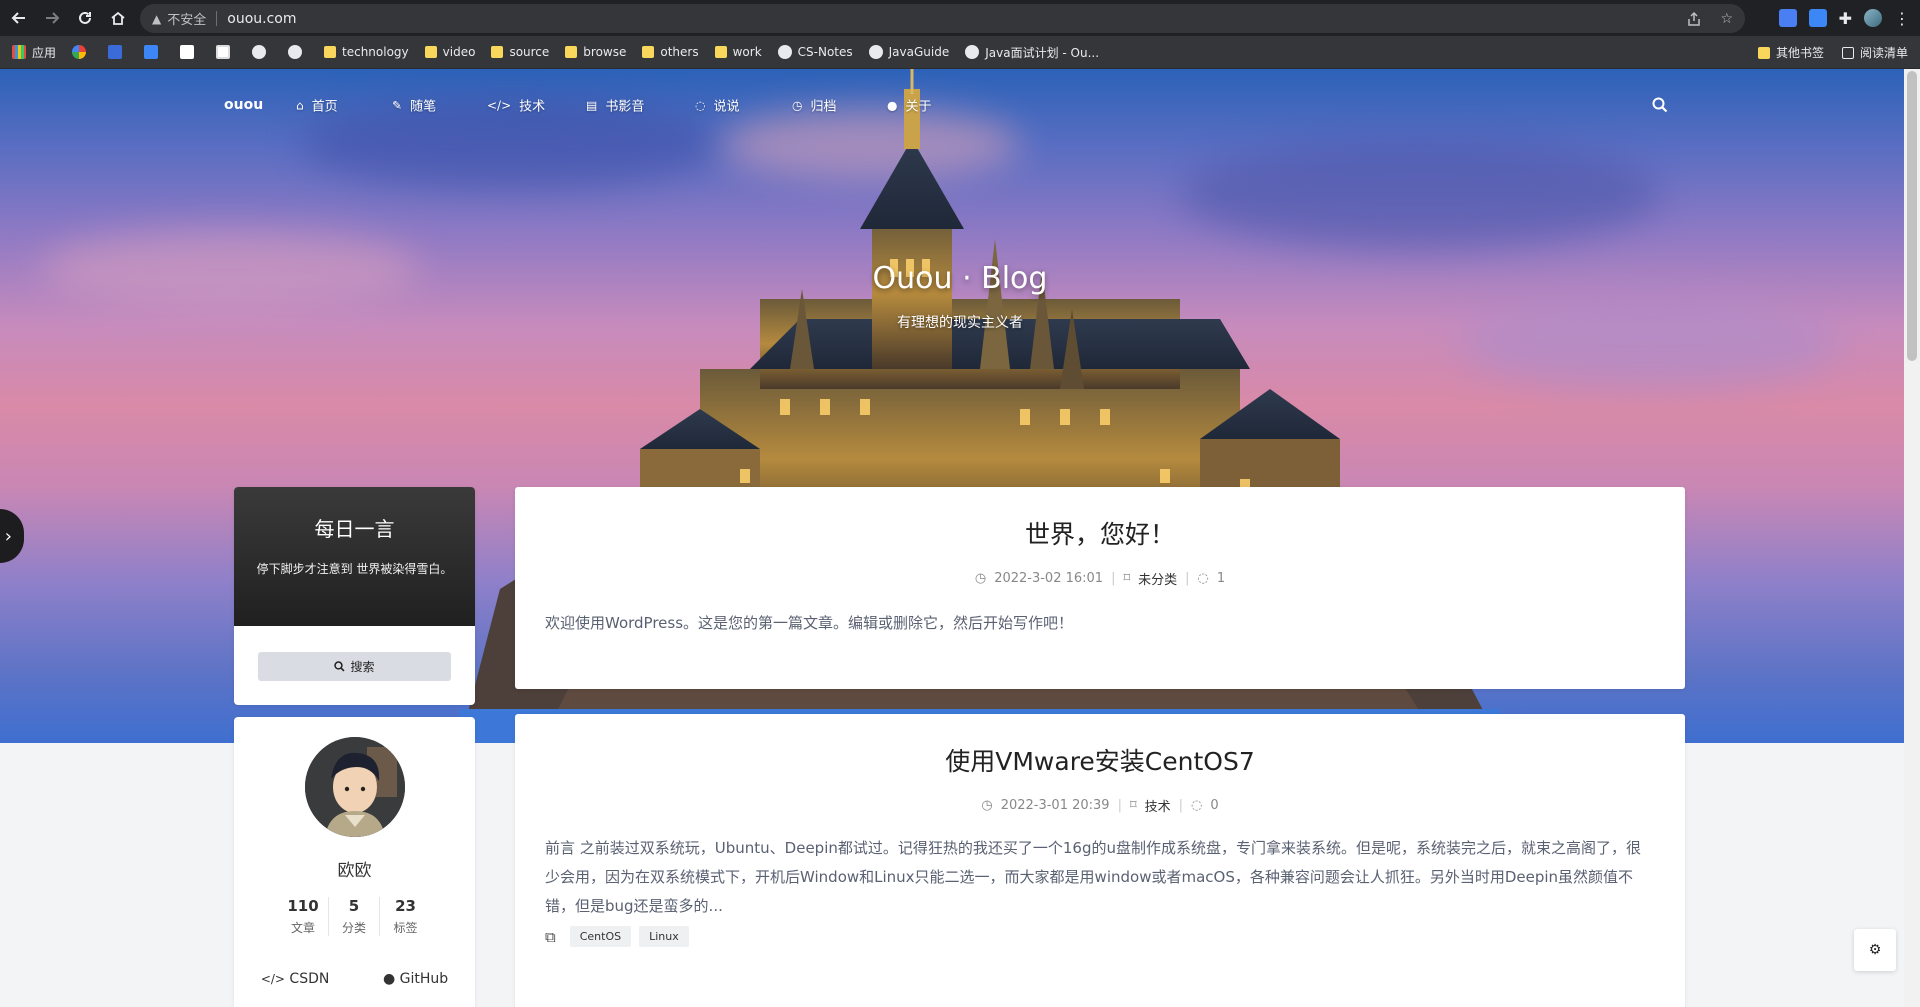  I want to click on arrow-right-icon, so click(53, 18).